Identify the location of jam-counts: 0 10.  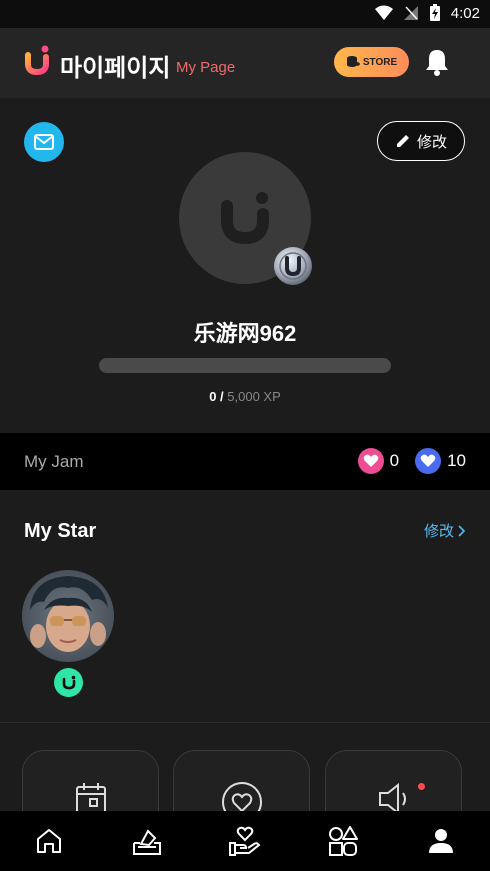
(411, 461).